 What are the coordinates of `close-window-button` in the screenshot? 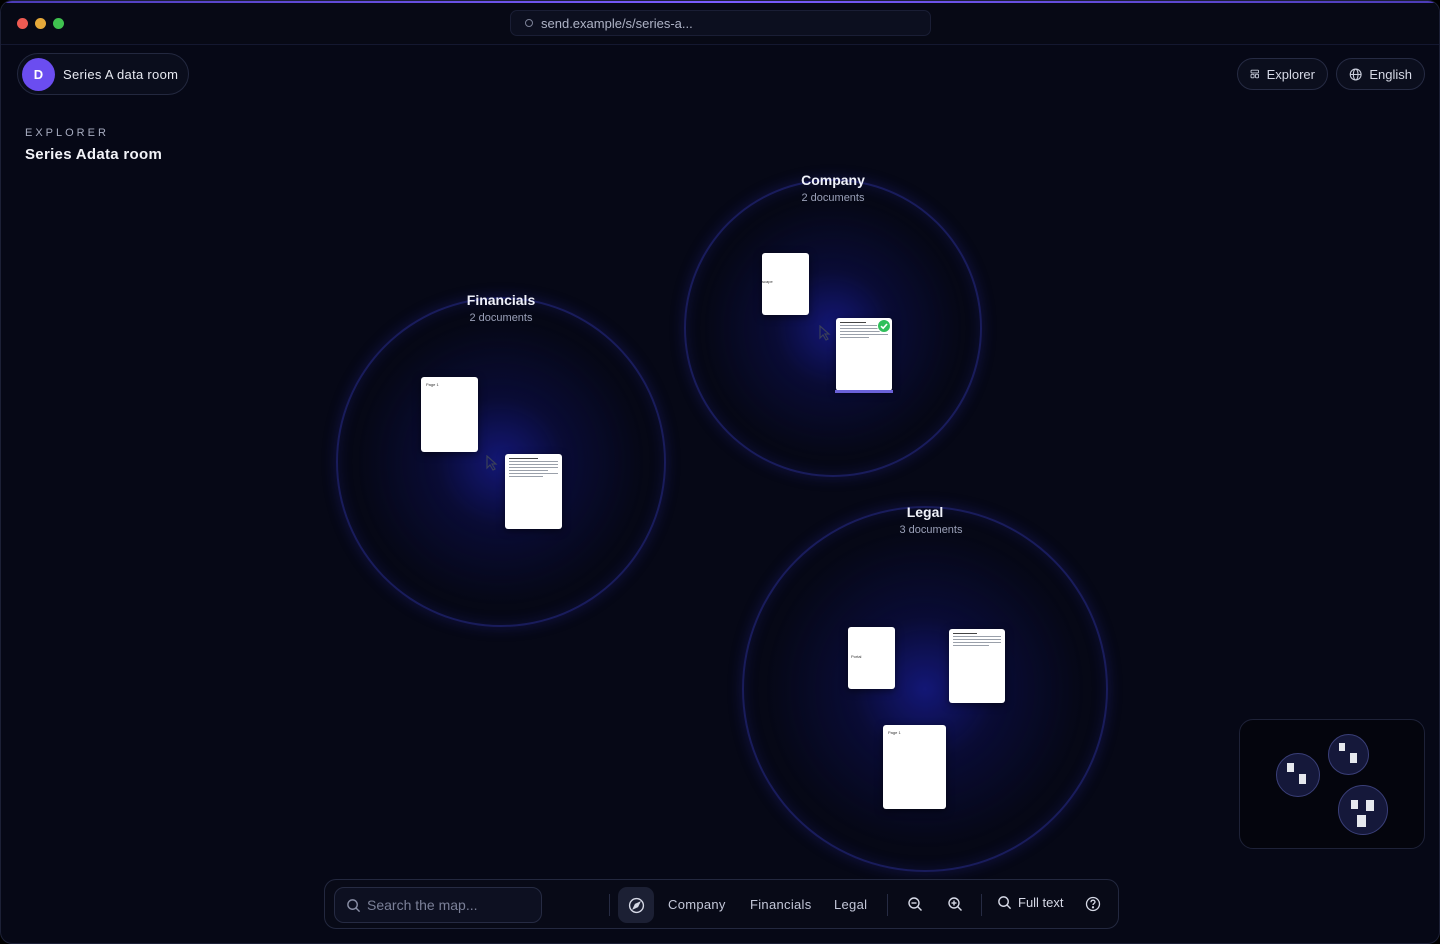 It's located at (22, 23).